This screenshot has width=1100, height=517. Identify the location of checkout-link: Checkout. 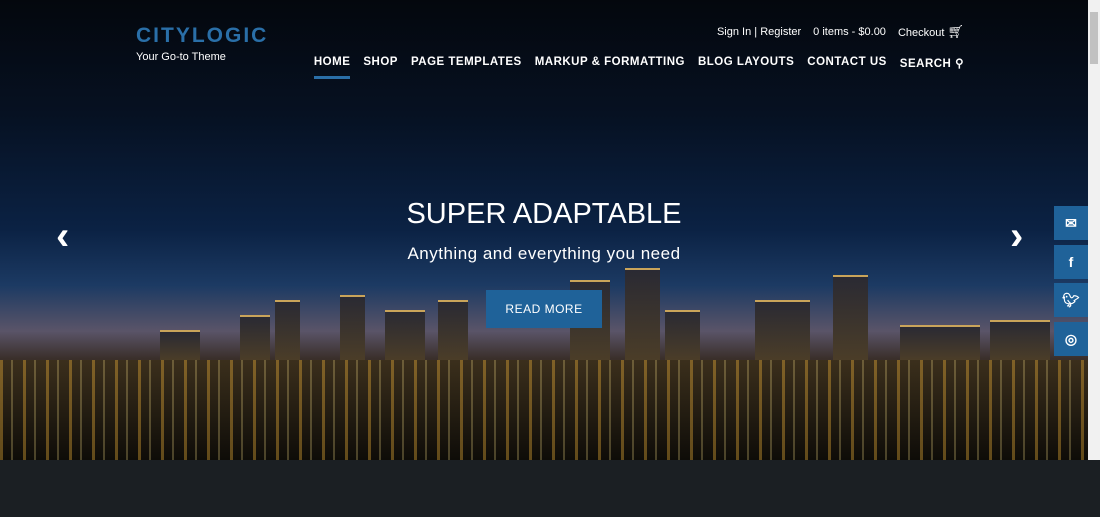
(921, 33).